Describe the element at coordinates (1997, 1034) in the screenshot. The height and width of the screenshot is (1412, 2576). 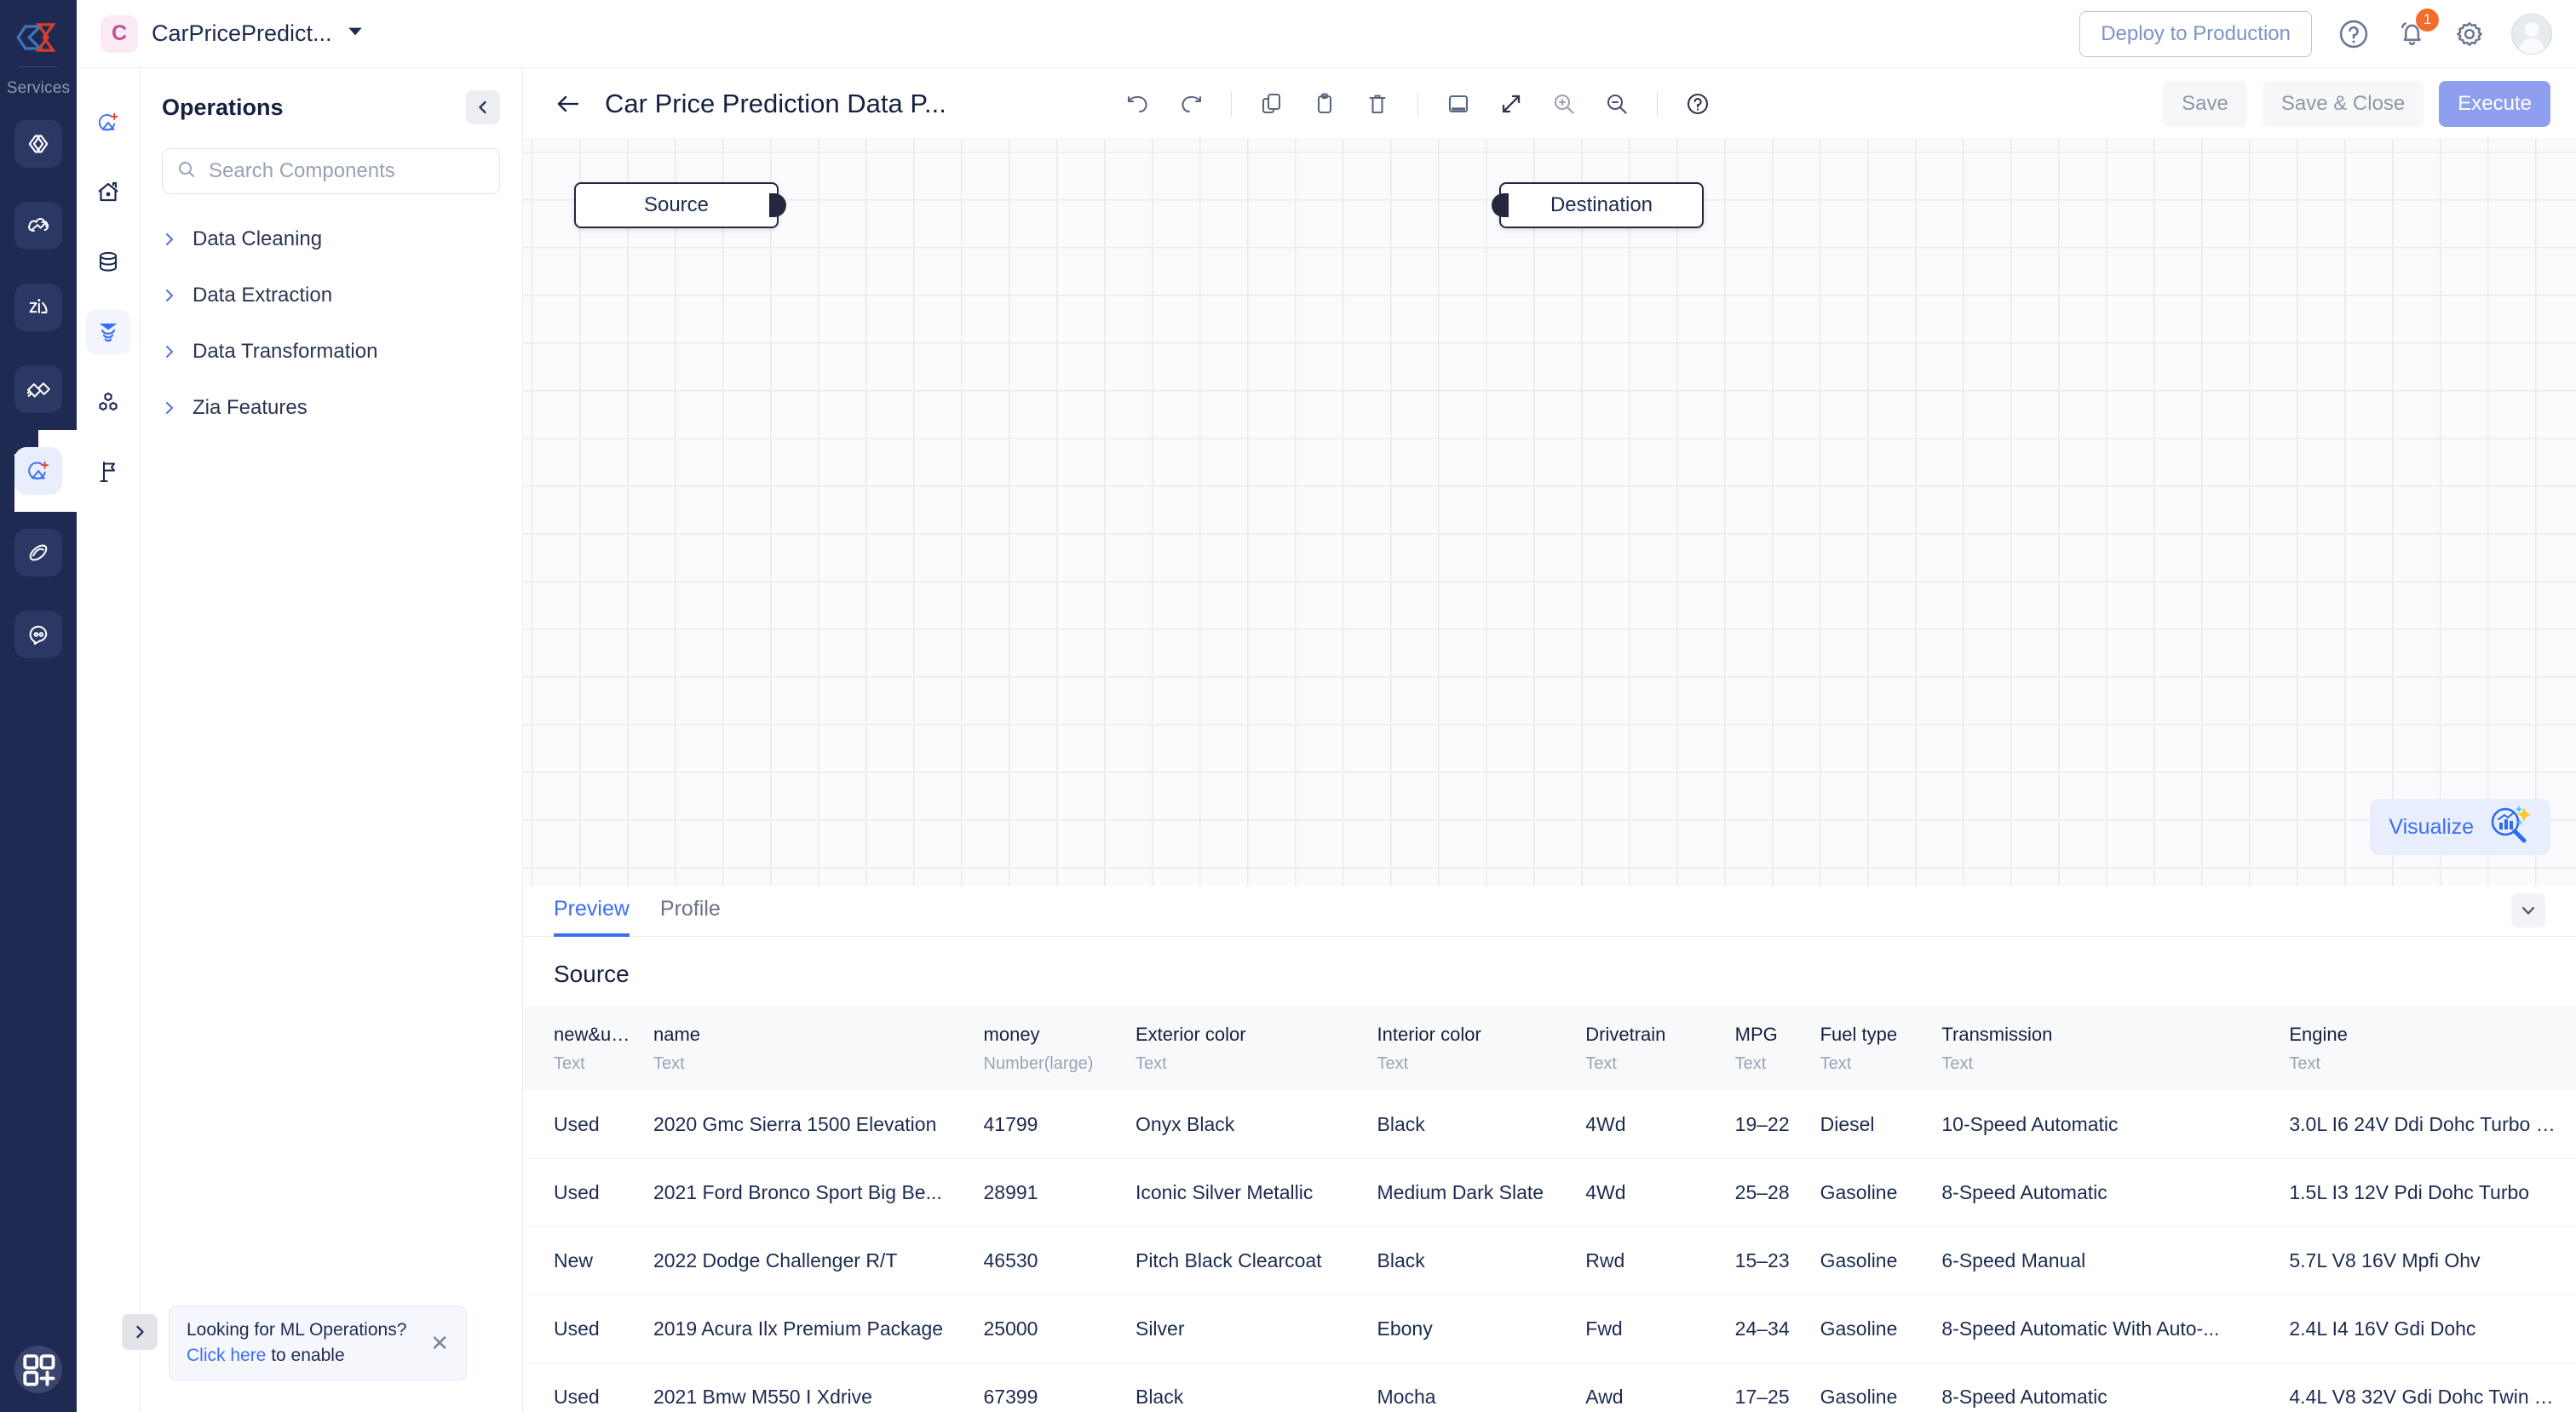
I see `column-name: Transmission` at that location.